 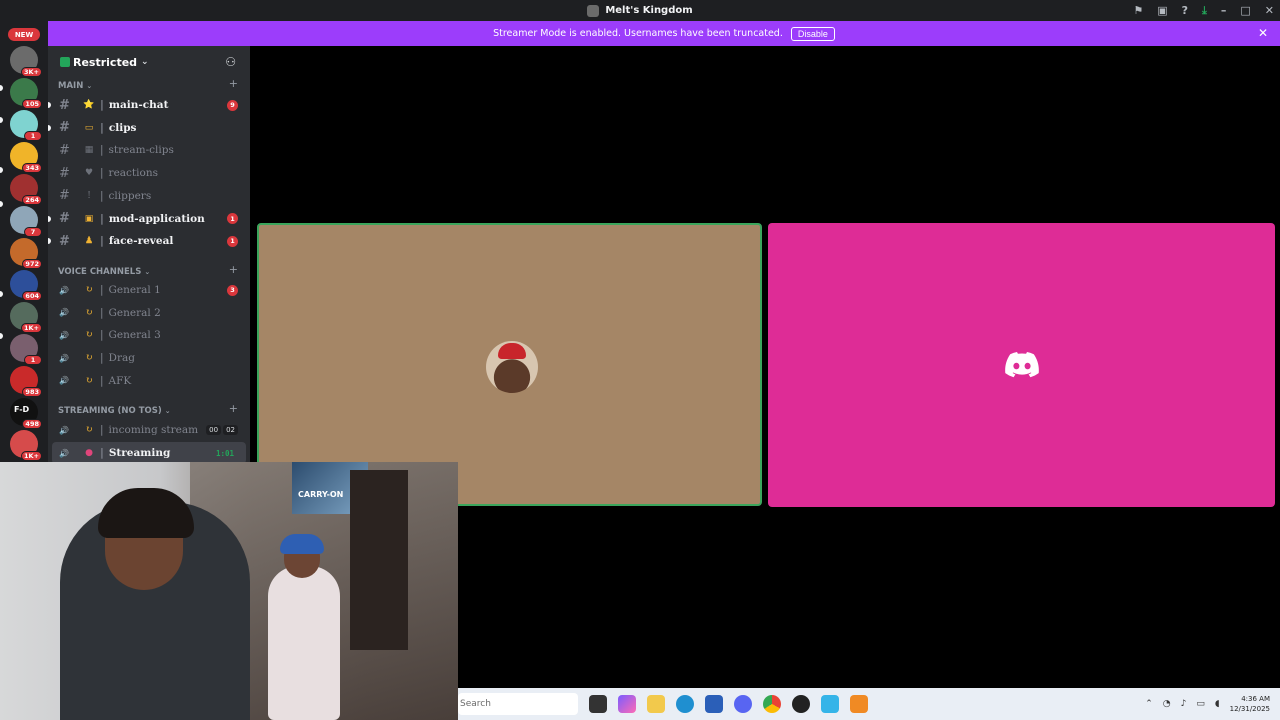 I want to click on clock: 4:36 AM 12/31/2025, so click(x=1250, y=704).